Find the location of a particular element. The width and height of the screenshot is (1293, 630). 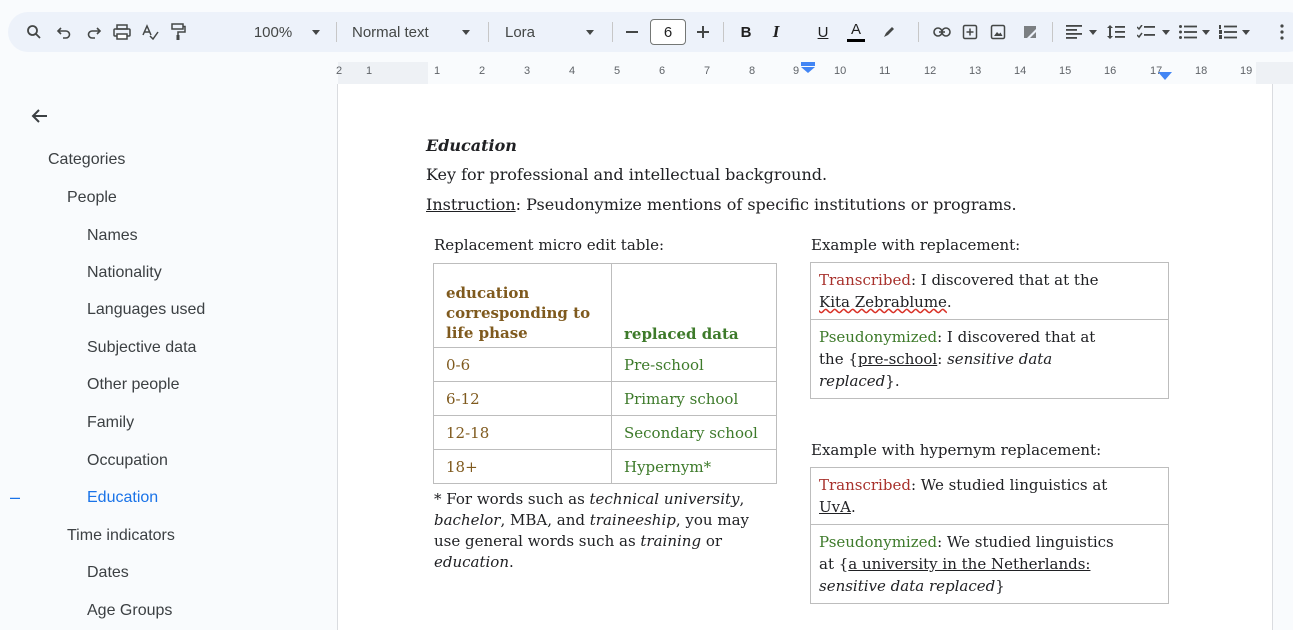

more-tools-icon is located at coordinates (1282, 32).